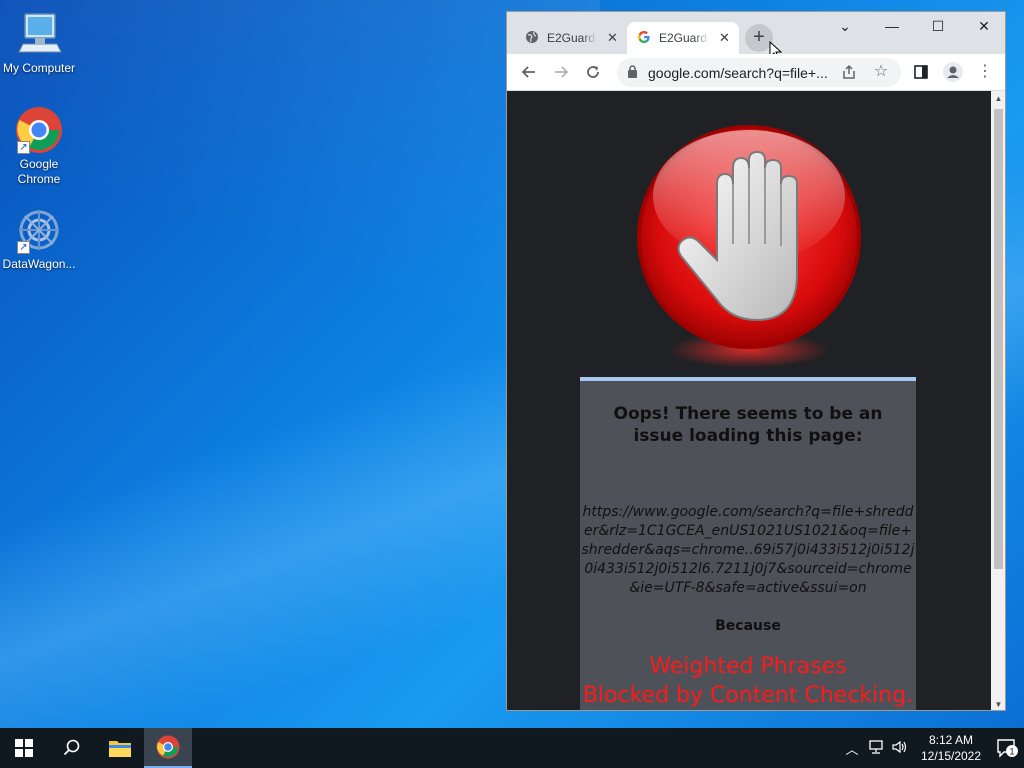 This screenshot has width=1024, height=768. Describe the element at coordinates (953, 72) in the screenshot. I see `profile-avatar` at that location.